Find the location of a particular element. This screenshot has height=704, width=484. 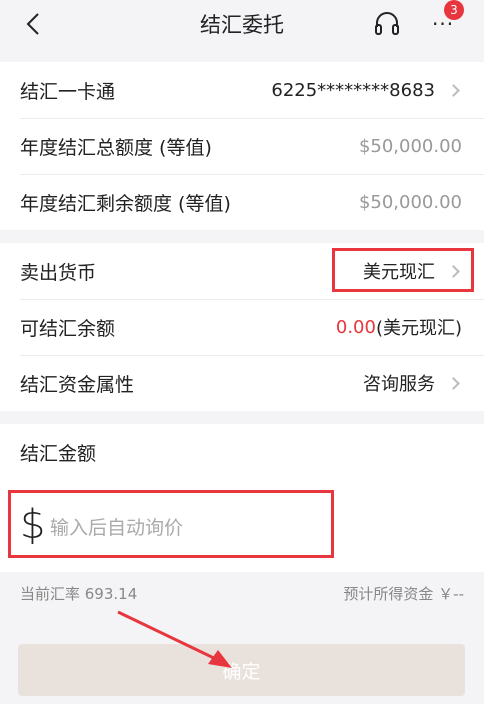

headset-icon is located at coordinates (387, 23).